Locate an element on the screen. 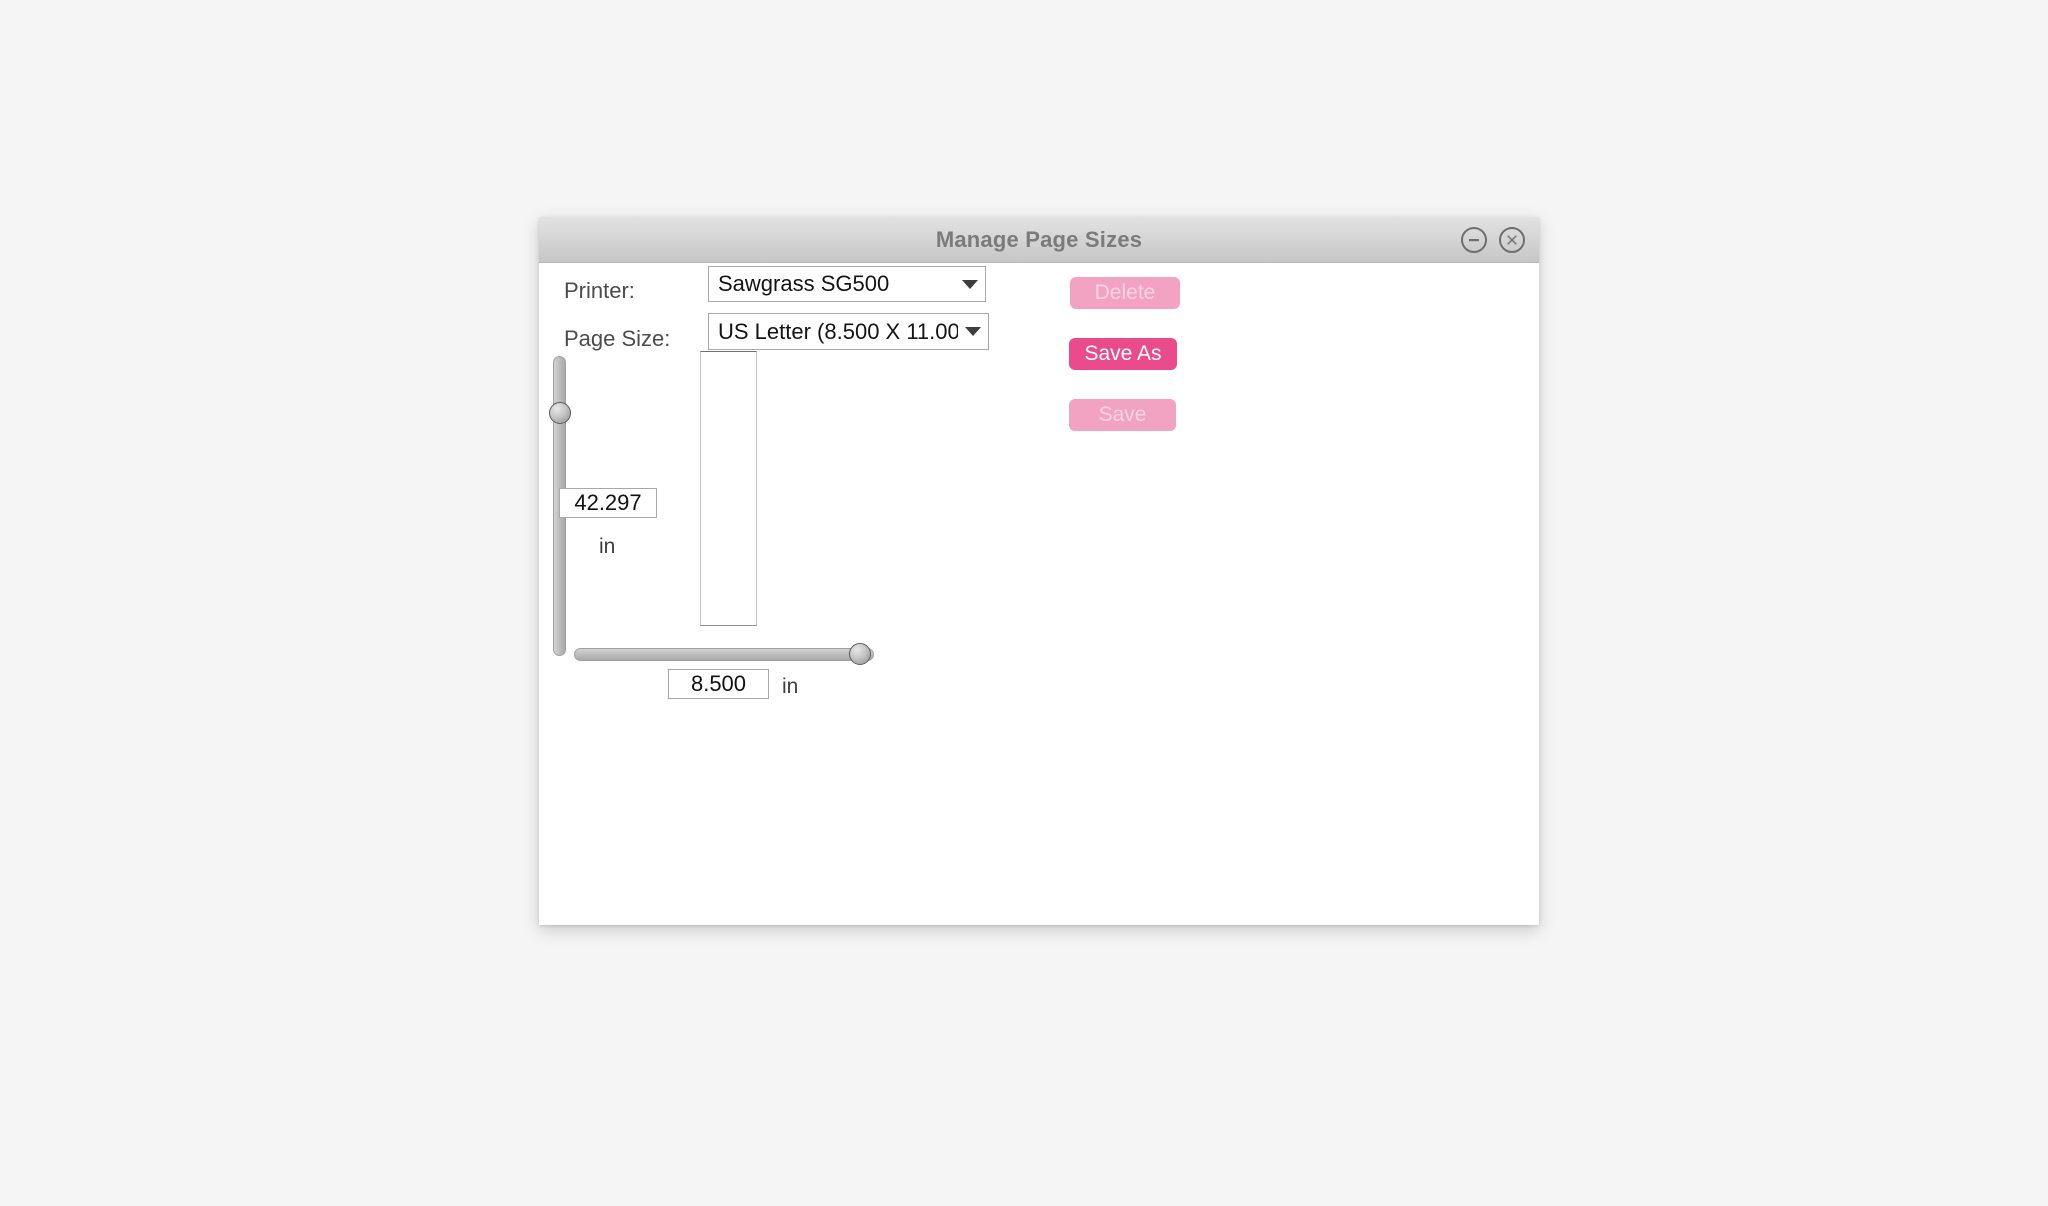  page-size-label: Page Size: is located at coordinates (617, 338).